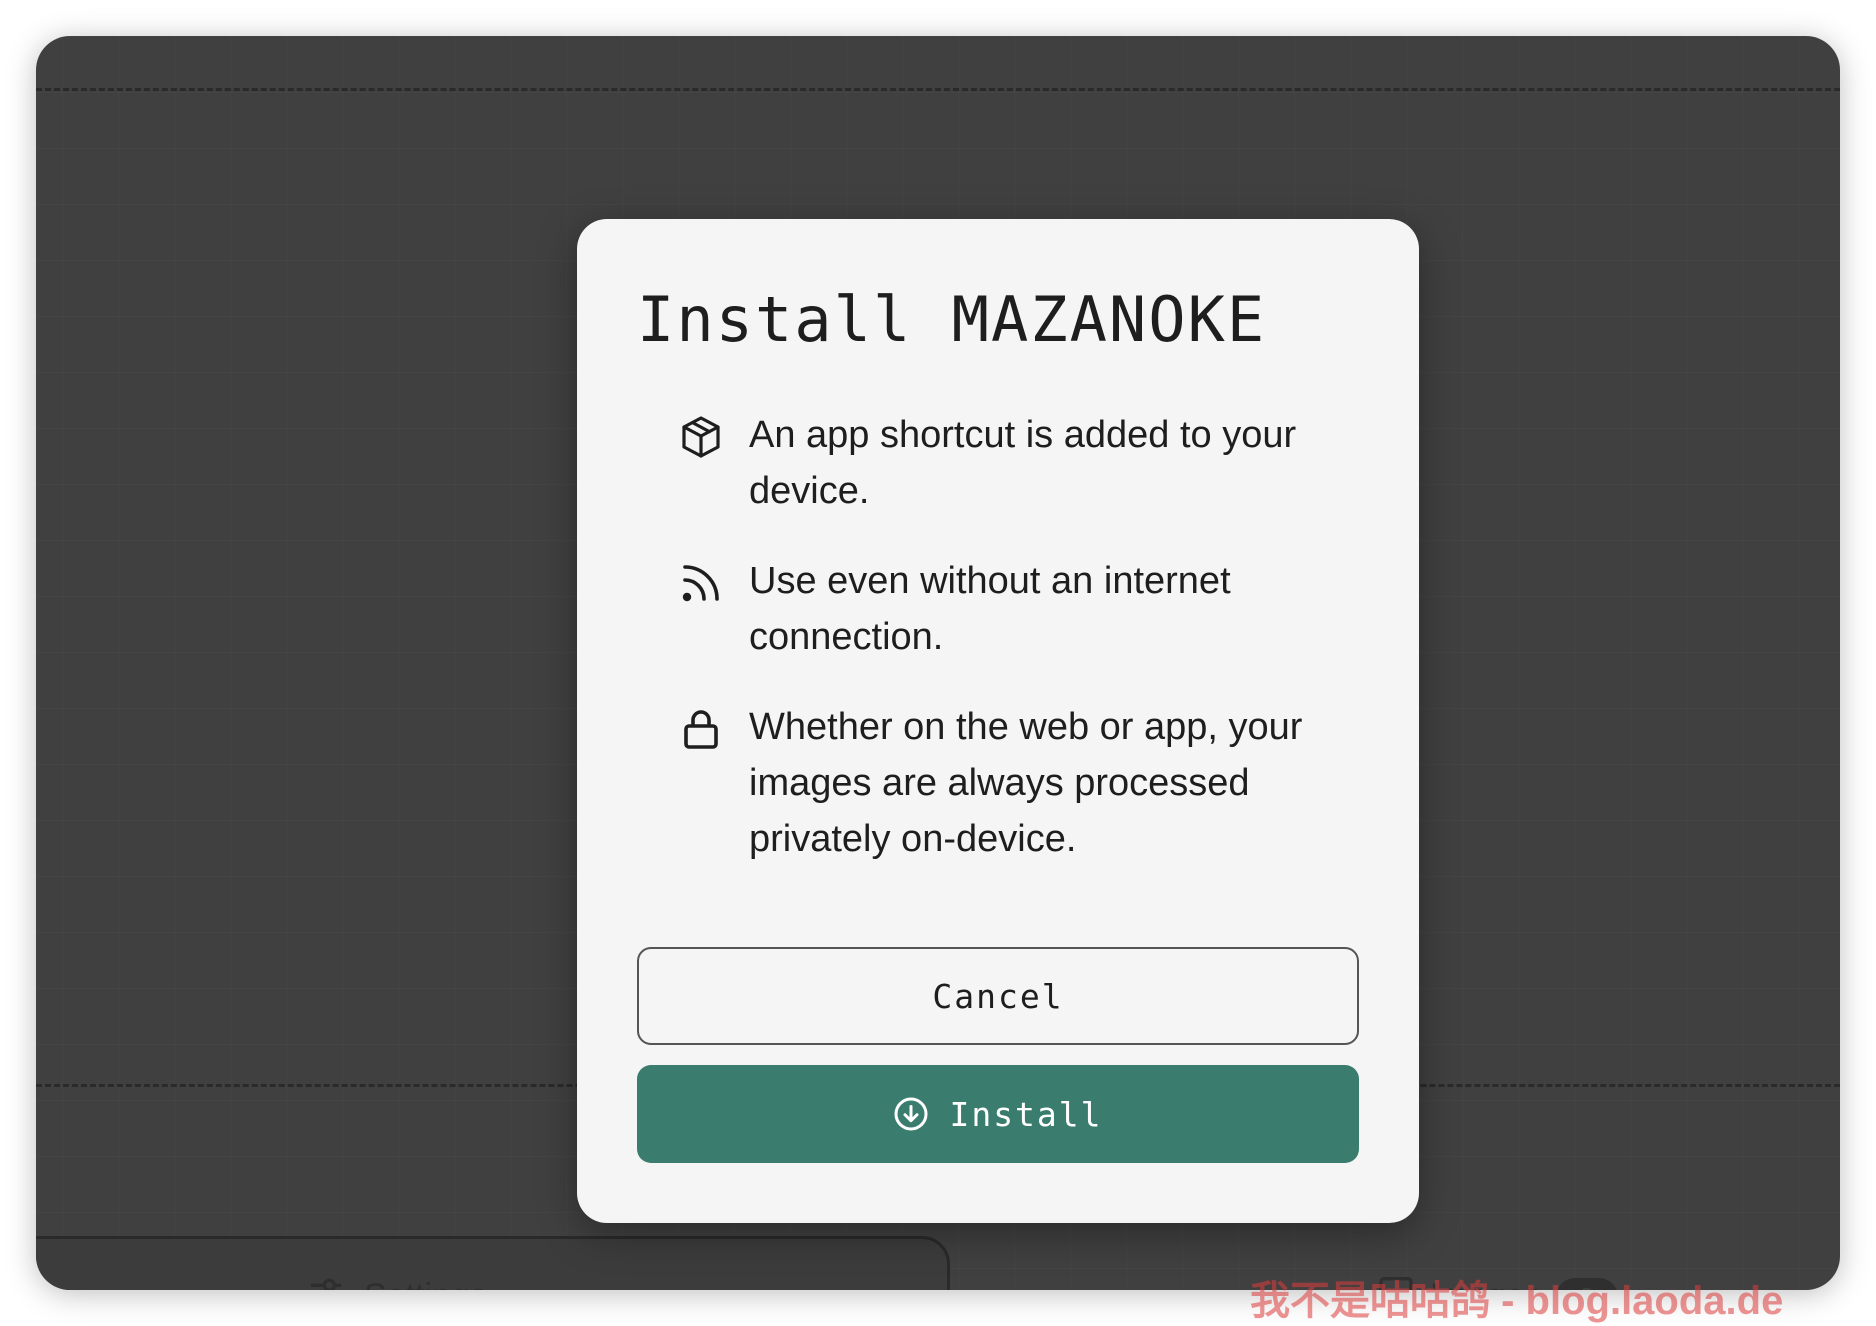  Describe the element at coordinates (1517, 1301) in the screenshot. I see `watermark: 我不是咕咕鸽 - blog.laoda.de` at that location.